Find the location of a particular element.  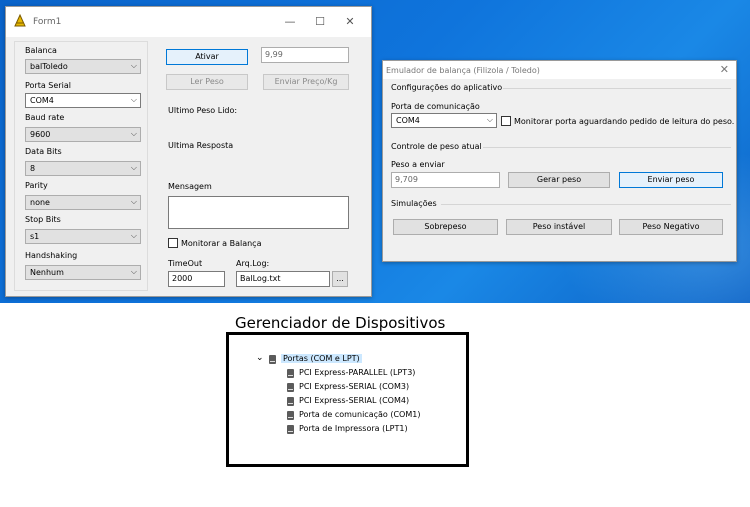

handshaking-label: Handshaking is located at coordinates (51, 255).